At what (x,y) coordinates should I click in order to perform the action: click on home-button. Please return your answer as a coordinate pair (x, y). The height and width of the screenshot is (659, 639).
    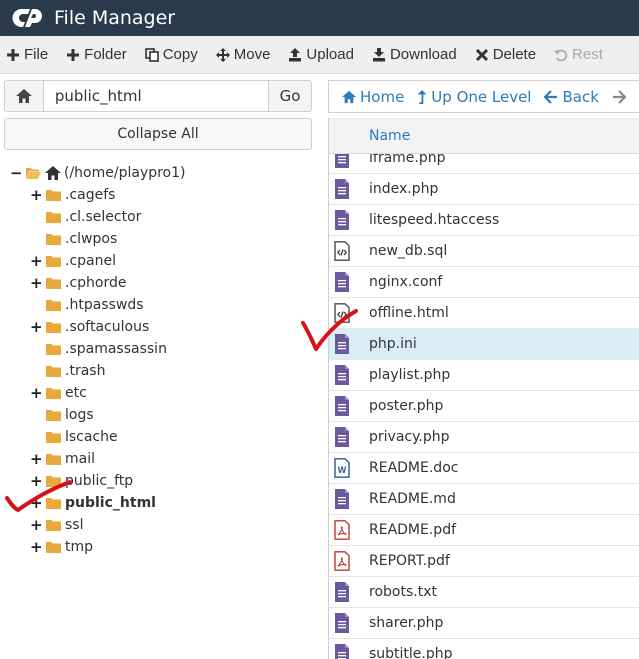
    Looking at the image, I should click on (24, 96).